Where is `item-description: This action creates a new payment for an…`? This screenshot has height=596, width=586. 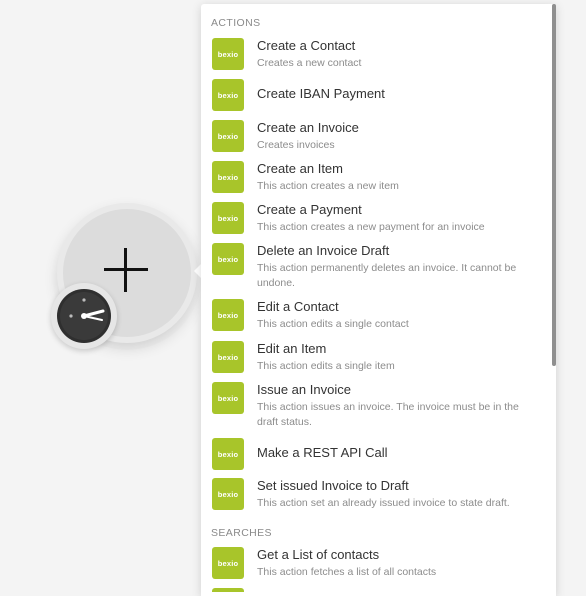
item-description: This action creates a new payment for an… is located at coordinates (371, 227).